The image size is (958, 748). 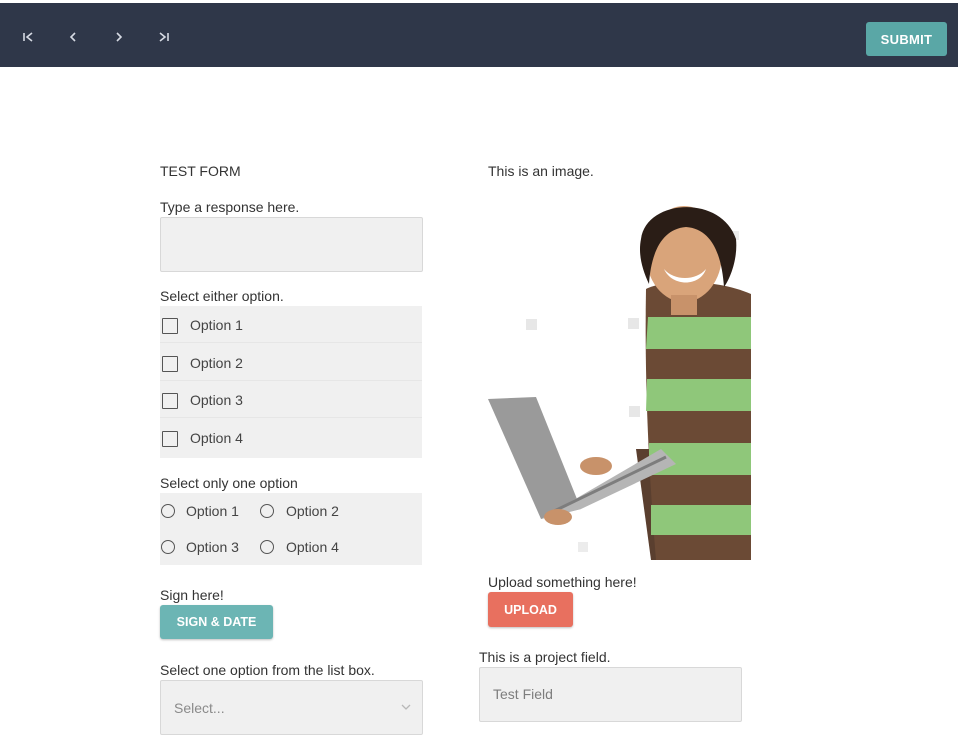 What do you see at coordinates (906, 39) in the screenshot?
I see `submit-button: SUBMIT` at bounding box center [906, 39].